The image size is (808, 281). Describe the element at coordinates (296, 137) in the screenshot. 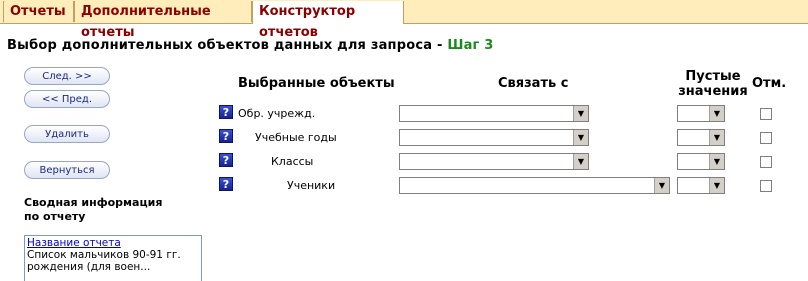

I see `object-label: Учебные годы` at that location.